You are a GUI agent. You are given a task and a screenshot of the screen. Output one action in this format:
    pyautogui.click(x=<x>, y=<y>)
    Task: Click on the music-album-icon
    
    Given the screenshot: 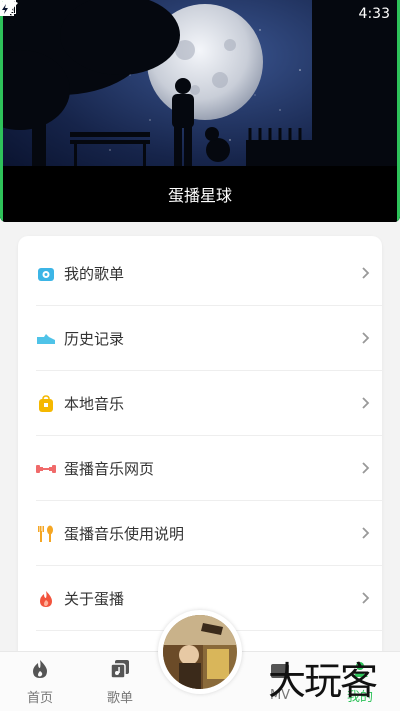 What is the action you would take?
    pyautogui.click(x=120, y=671)
    